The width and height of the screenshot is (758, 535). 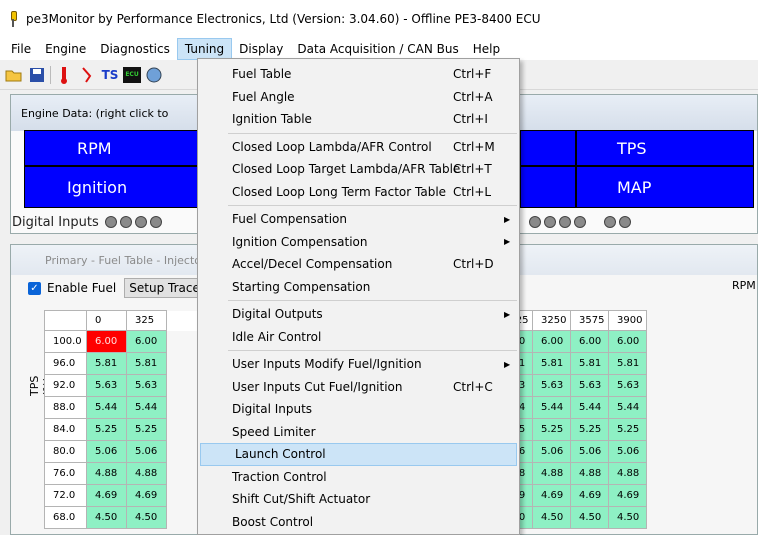 What do you see at coordinates (65, 517) in the screenshot?
I see `row-header: 68.0` at bounding box center [65, 517].